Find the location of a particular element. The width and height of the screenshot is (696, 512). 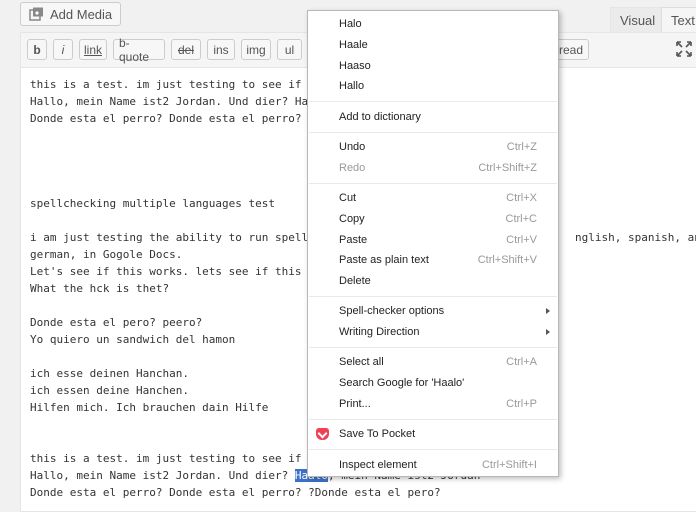

link-button: link is located at coordinates (93, 49).